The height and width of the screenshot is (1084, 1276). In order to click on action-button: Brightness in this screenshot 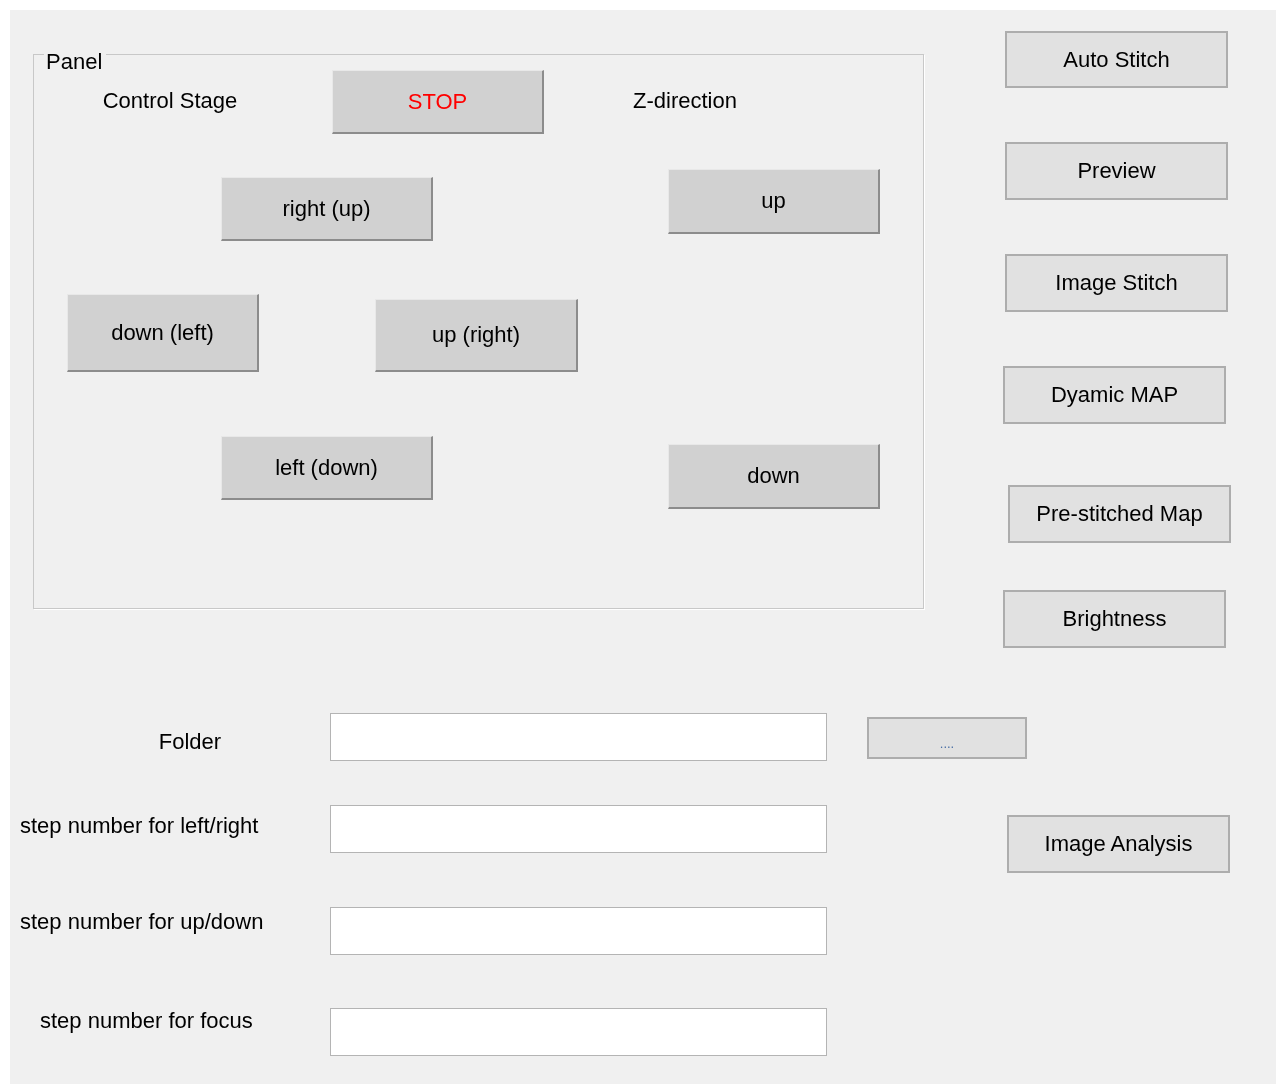, I will do `click(1114, 619)`.